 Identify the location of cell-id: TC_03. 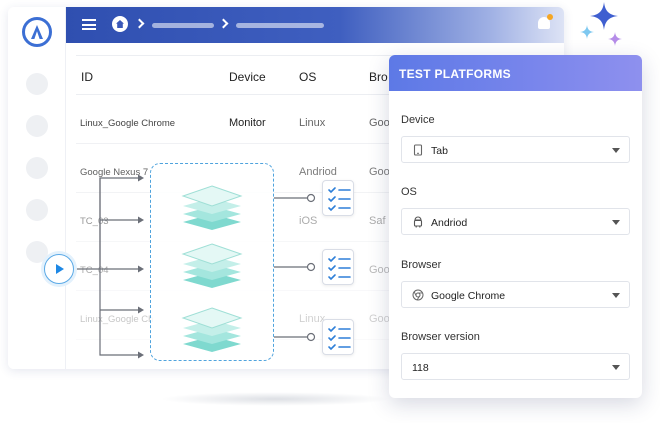
(94, 221).